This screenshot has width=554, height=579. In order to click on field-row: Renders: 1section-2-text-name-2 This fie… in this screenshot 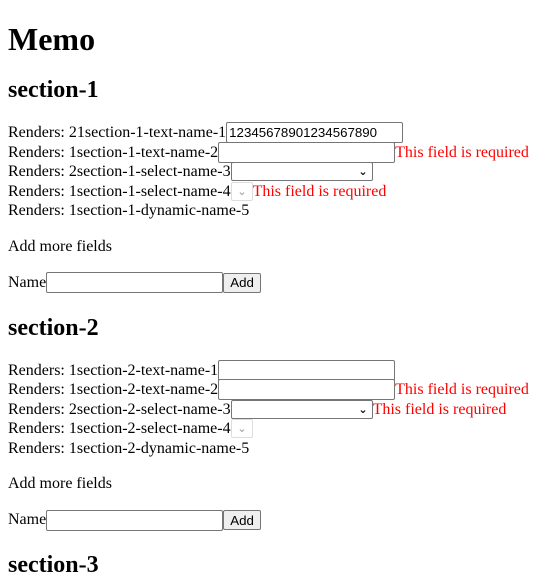, I will do `click(277, 390)`.